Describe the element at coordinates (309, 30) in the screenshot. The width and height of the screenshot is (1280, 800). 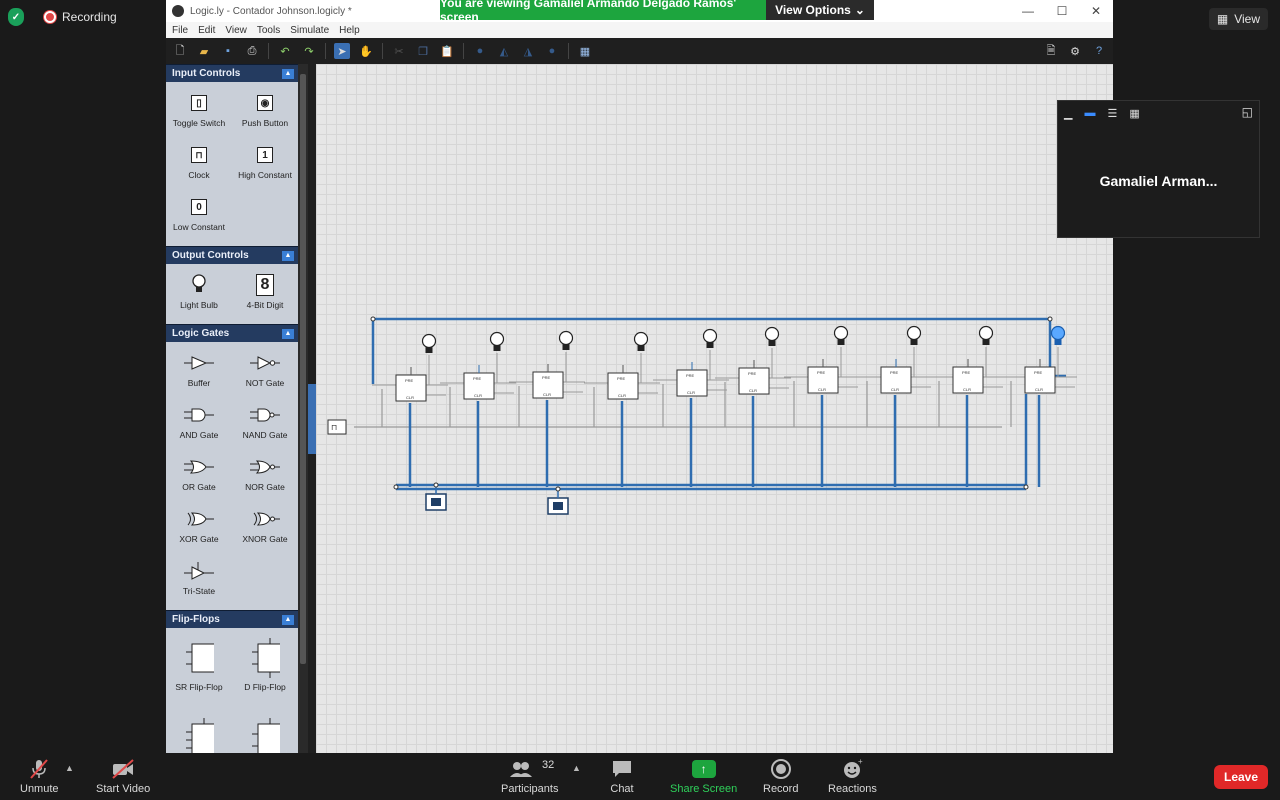
I see `menu-simulate: Simulate` at that location.